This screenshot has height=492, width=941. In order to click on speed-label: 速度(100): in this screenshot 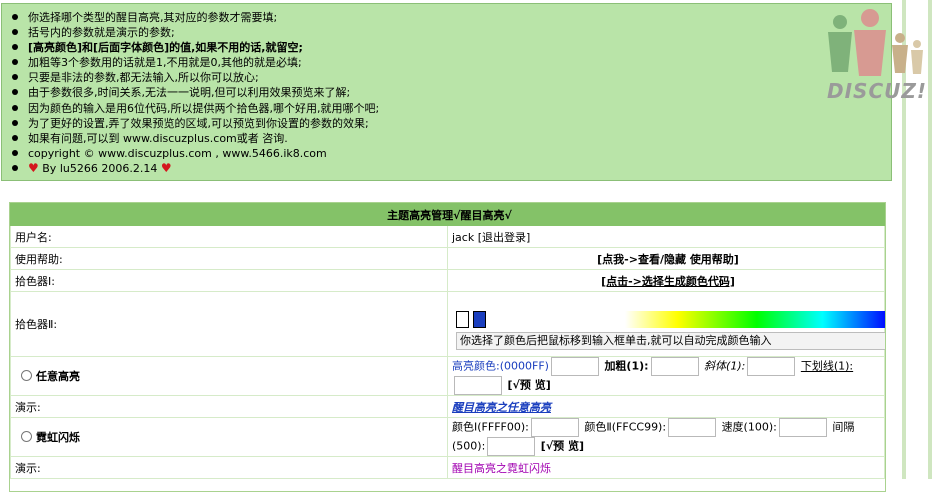, I will do `click(749, 427)`.